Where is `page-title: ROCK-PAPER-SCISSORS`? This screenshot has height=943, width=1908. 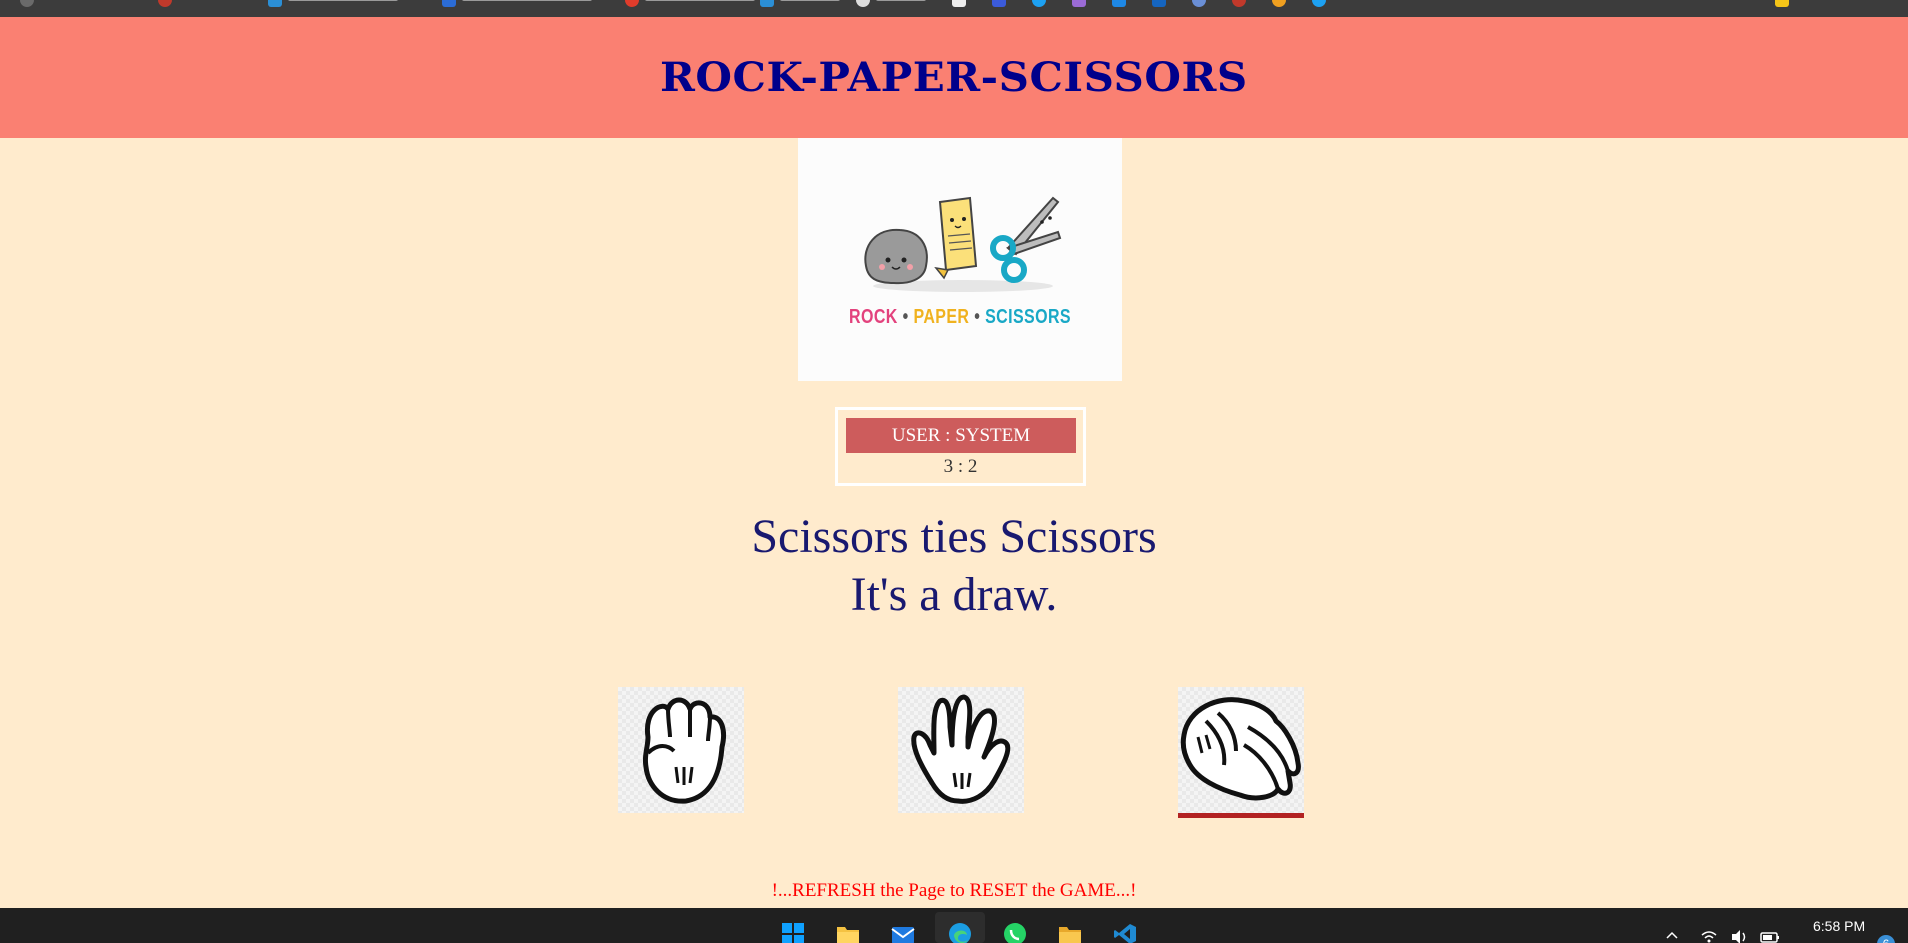
page-title: ROCK-PAPER-SCISSORS is located at coordinates (954, 77).